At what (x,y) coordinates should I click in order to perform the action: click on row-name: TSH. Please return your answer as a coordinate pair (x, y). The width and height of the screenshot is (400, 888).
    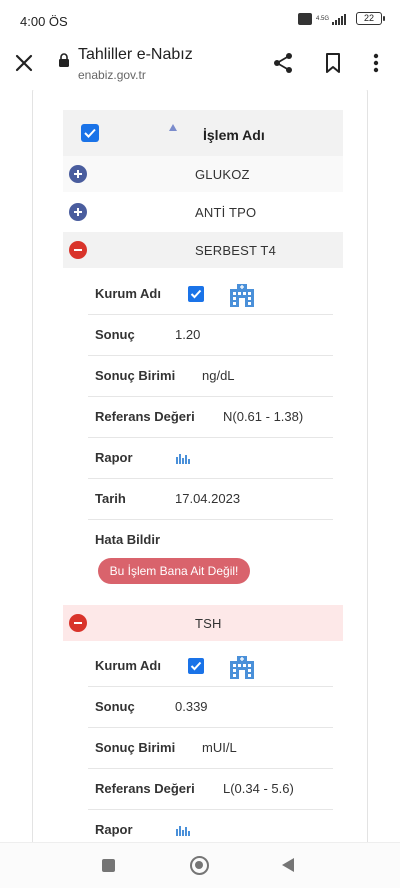
    Looking at the image, I should click on (208, 623).